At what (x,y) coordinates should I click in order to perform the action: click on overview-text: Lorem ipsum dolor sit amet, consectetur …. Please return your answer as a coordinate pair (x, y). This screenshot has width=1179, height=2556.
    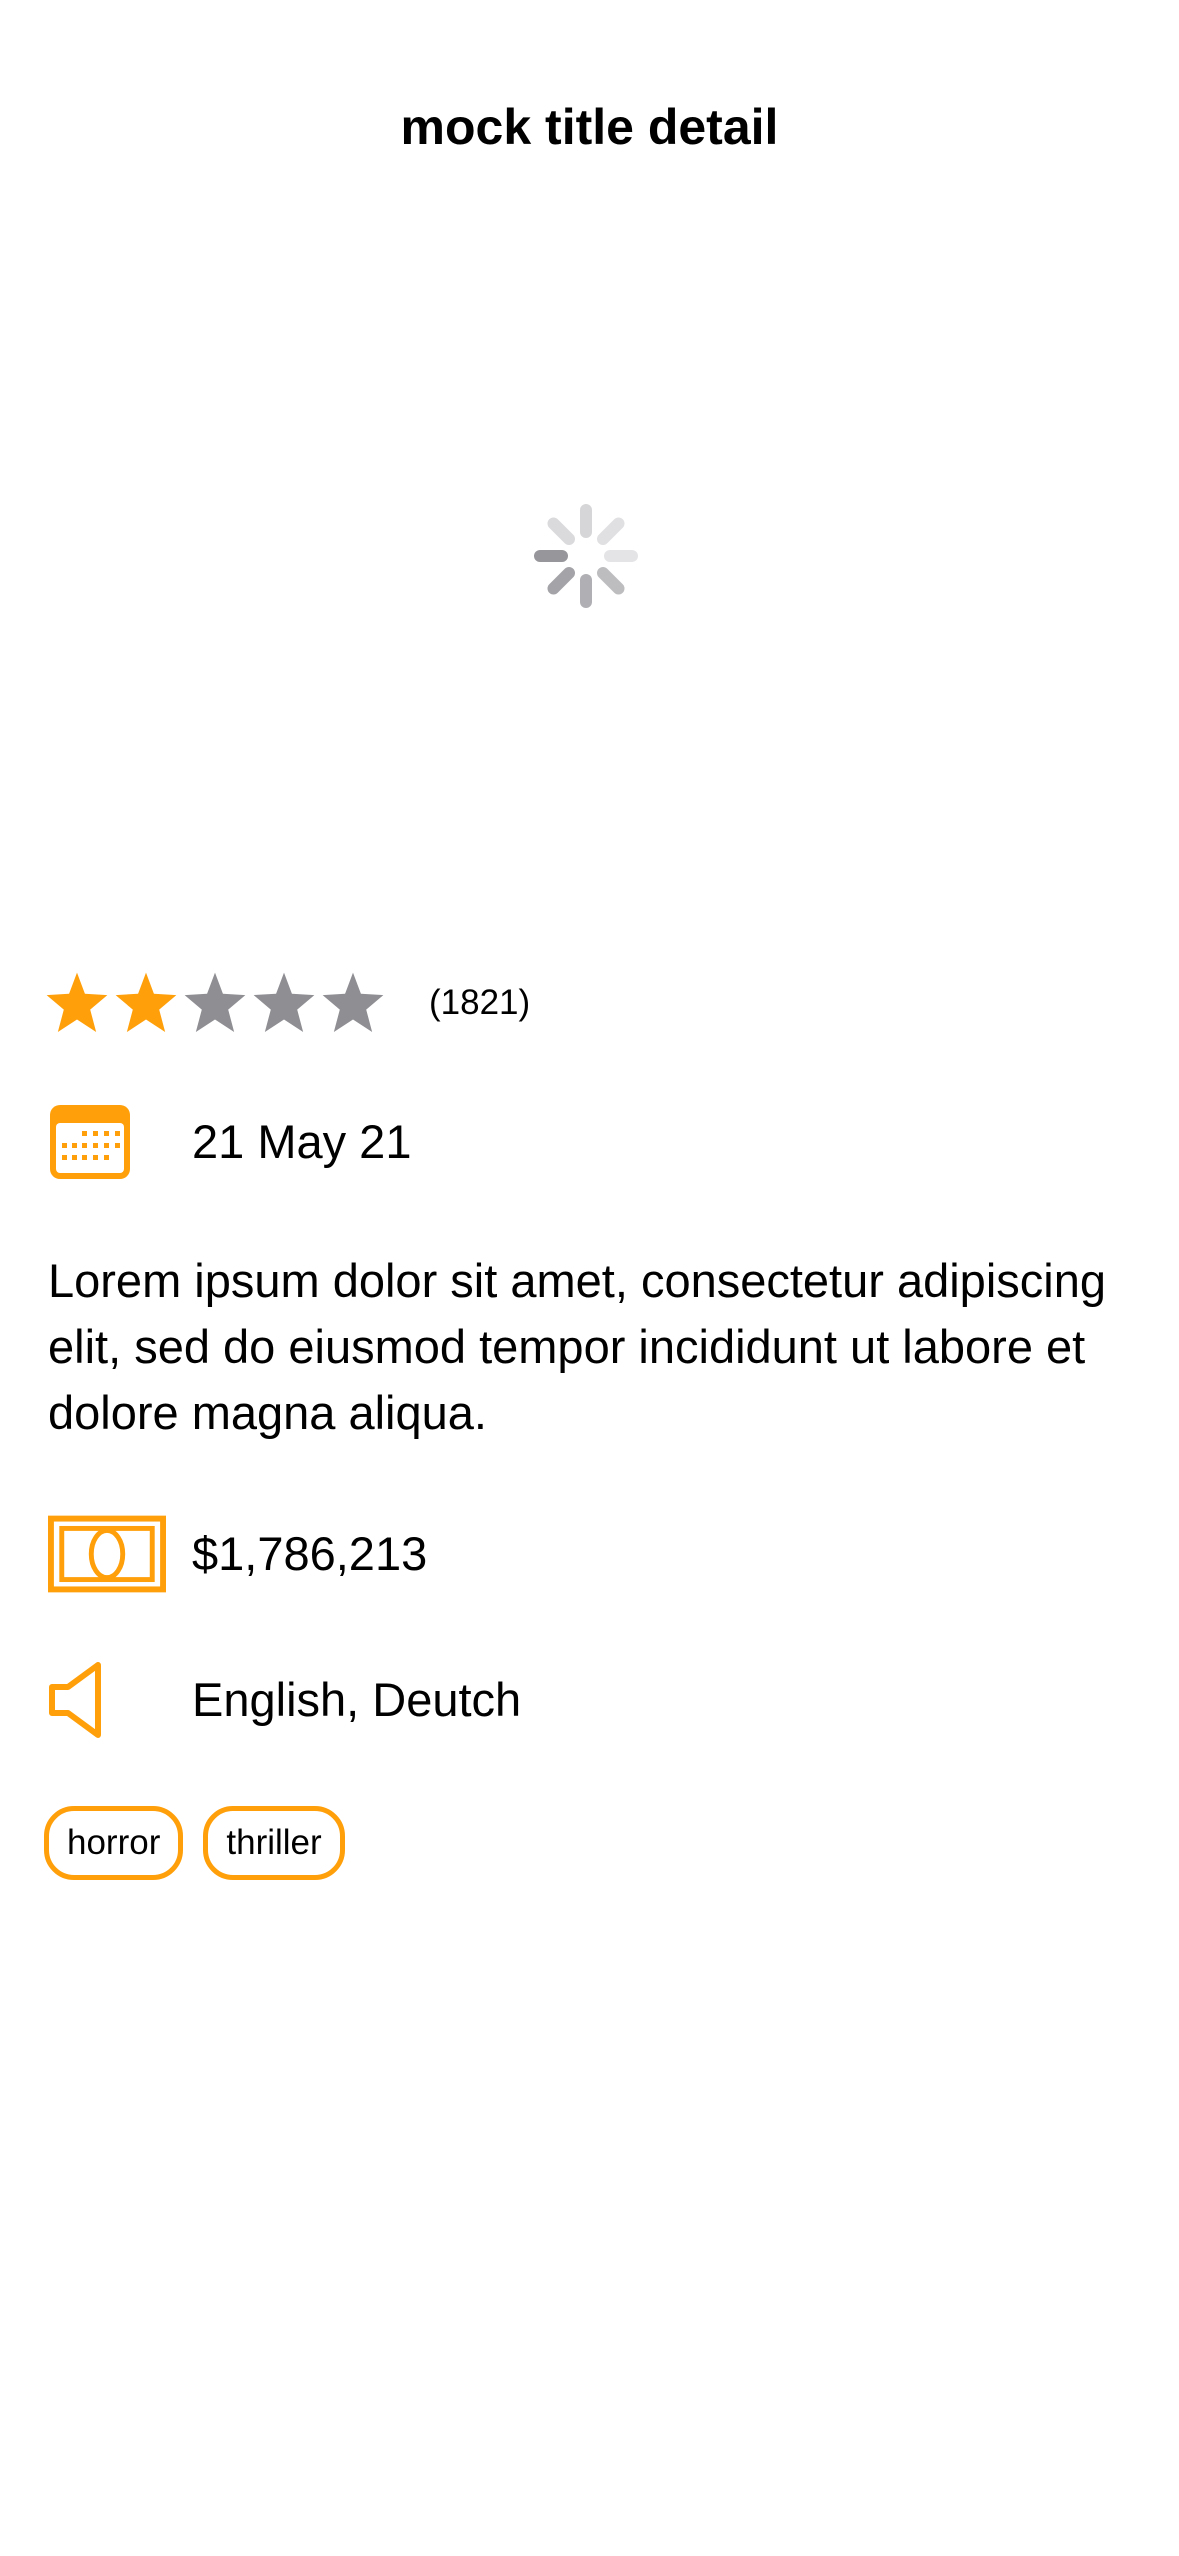
    Looking at the image, I should click on (577, 1346).